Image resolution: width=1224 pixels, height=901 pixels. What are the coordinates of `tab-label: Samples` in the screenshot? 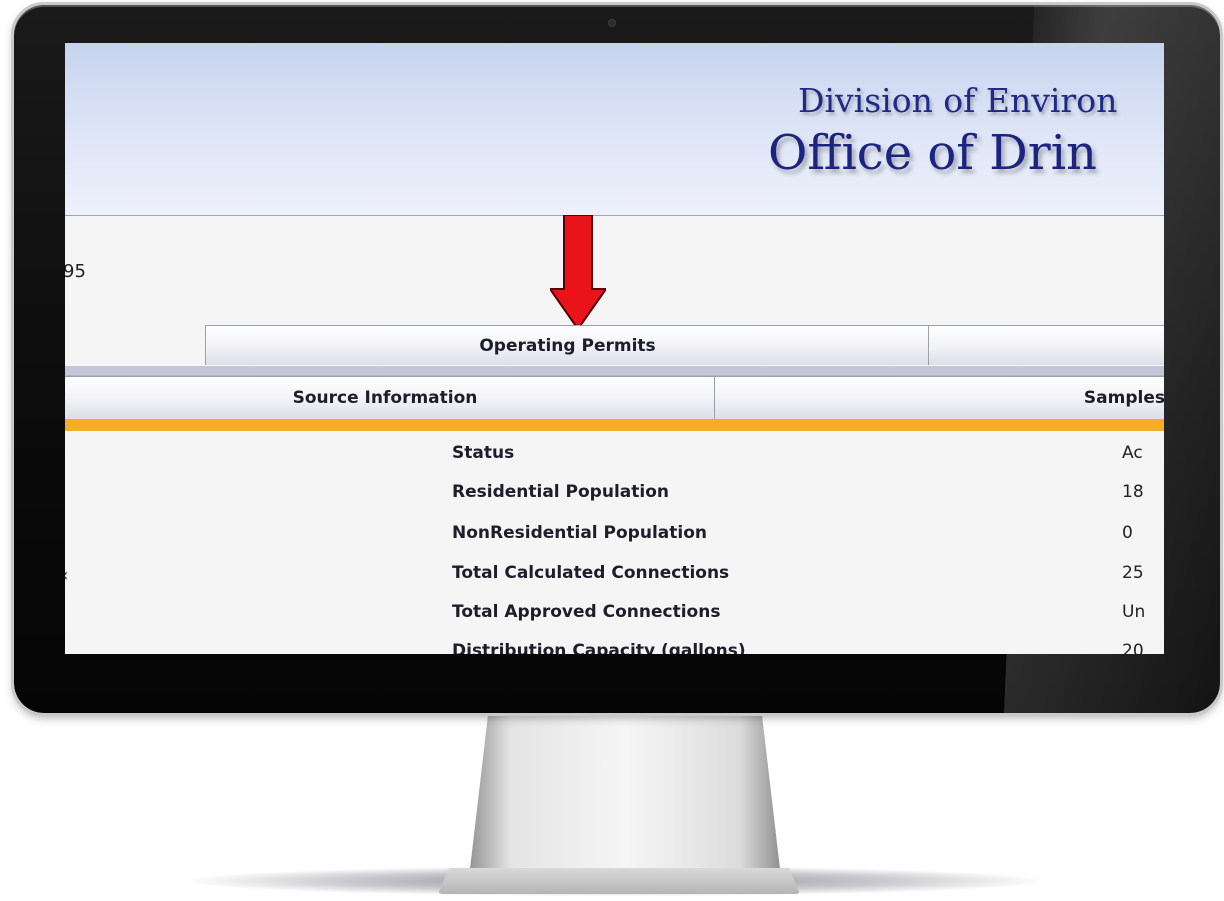 It's located at (1123, 398).